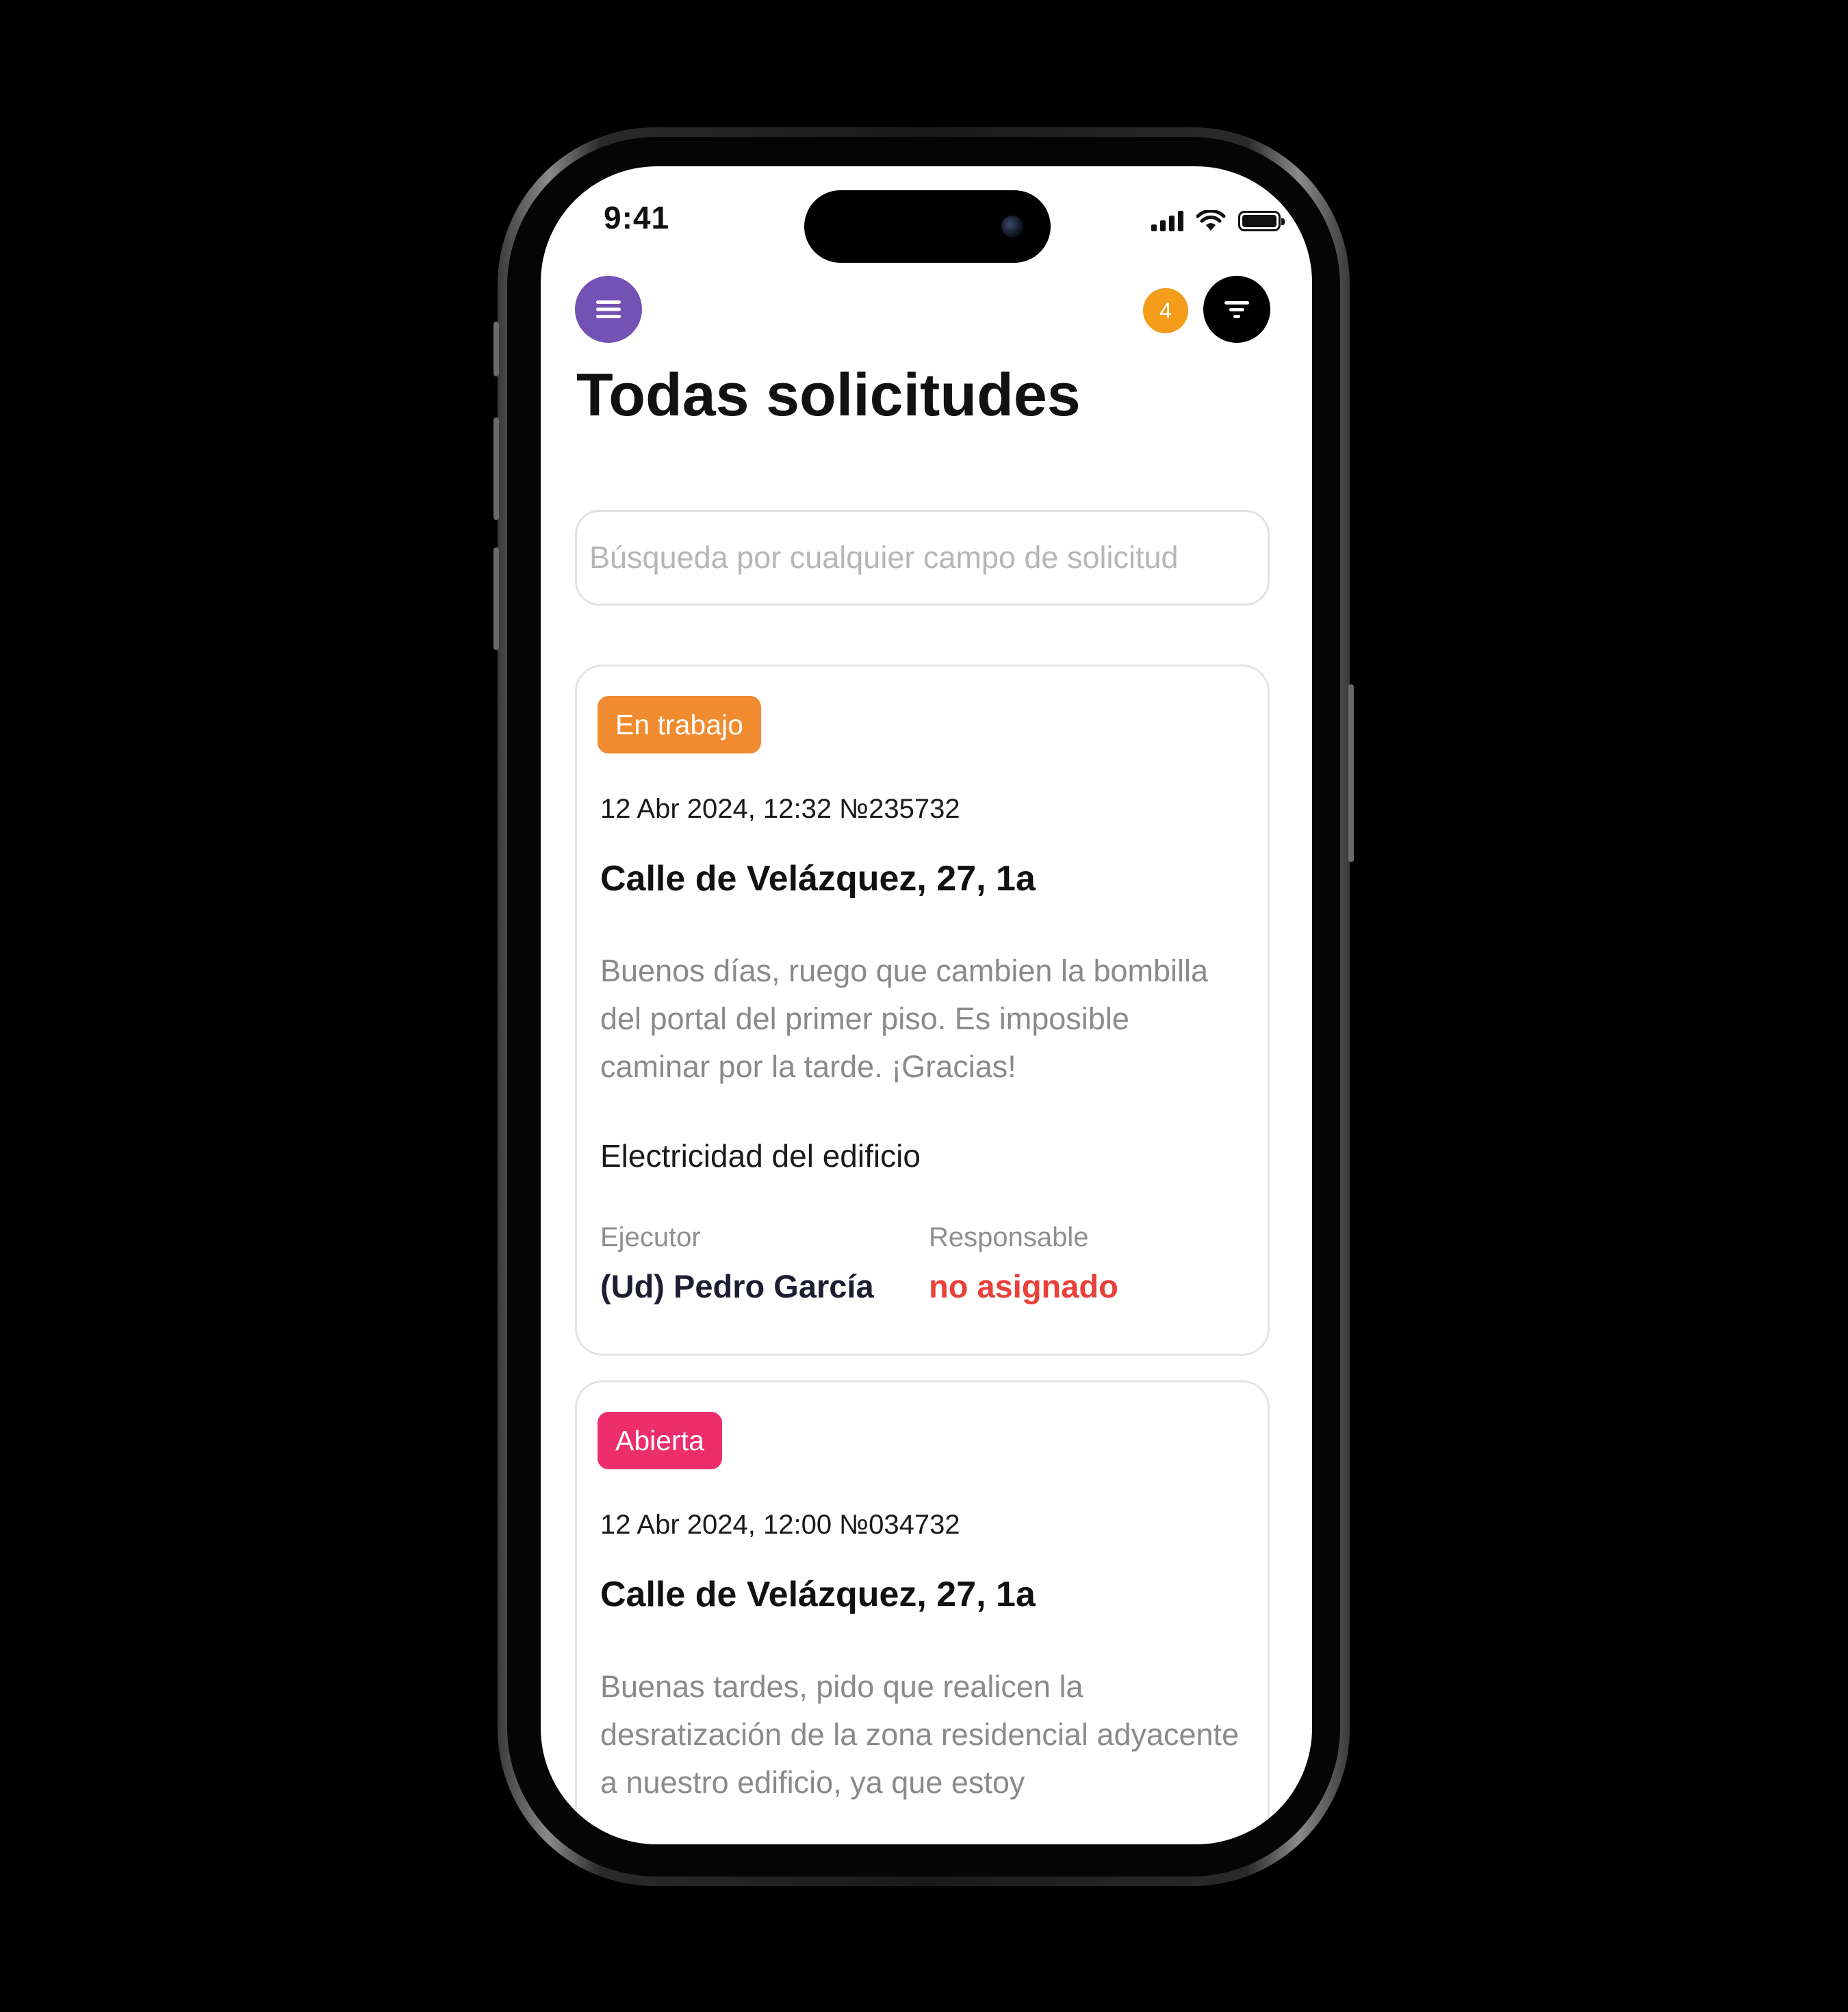 The width and height of the screenshot is (1848, 2012). I want to click on volume-up-button, so click(496, 468).